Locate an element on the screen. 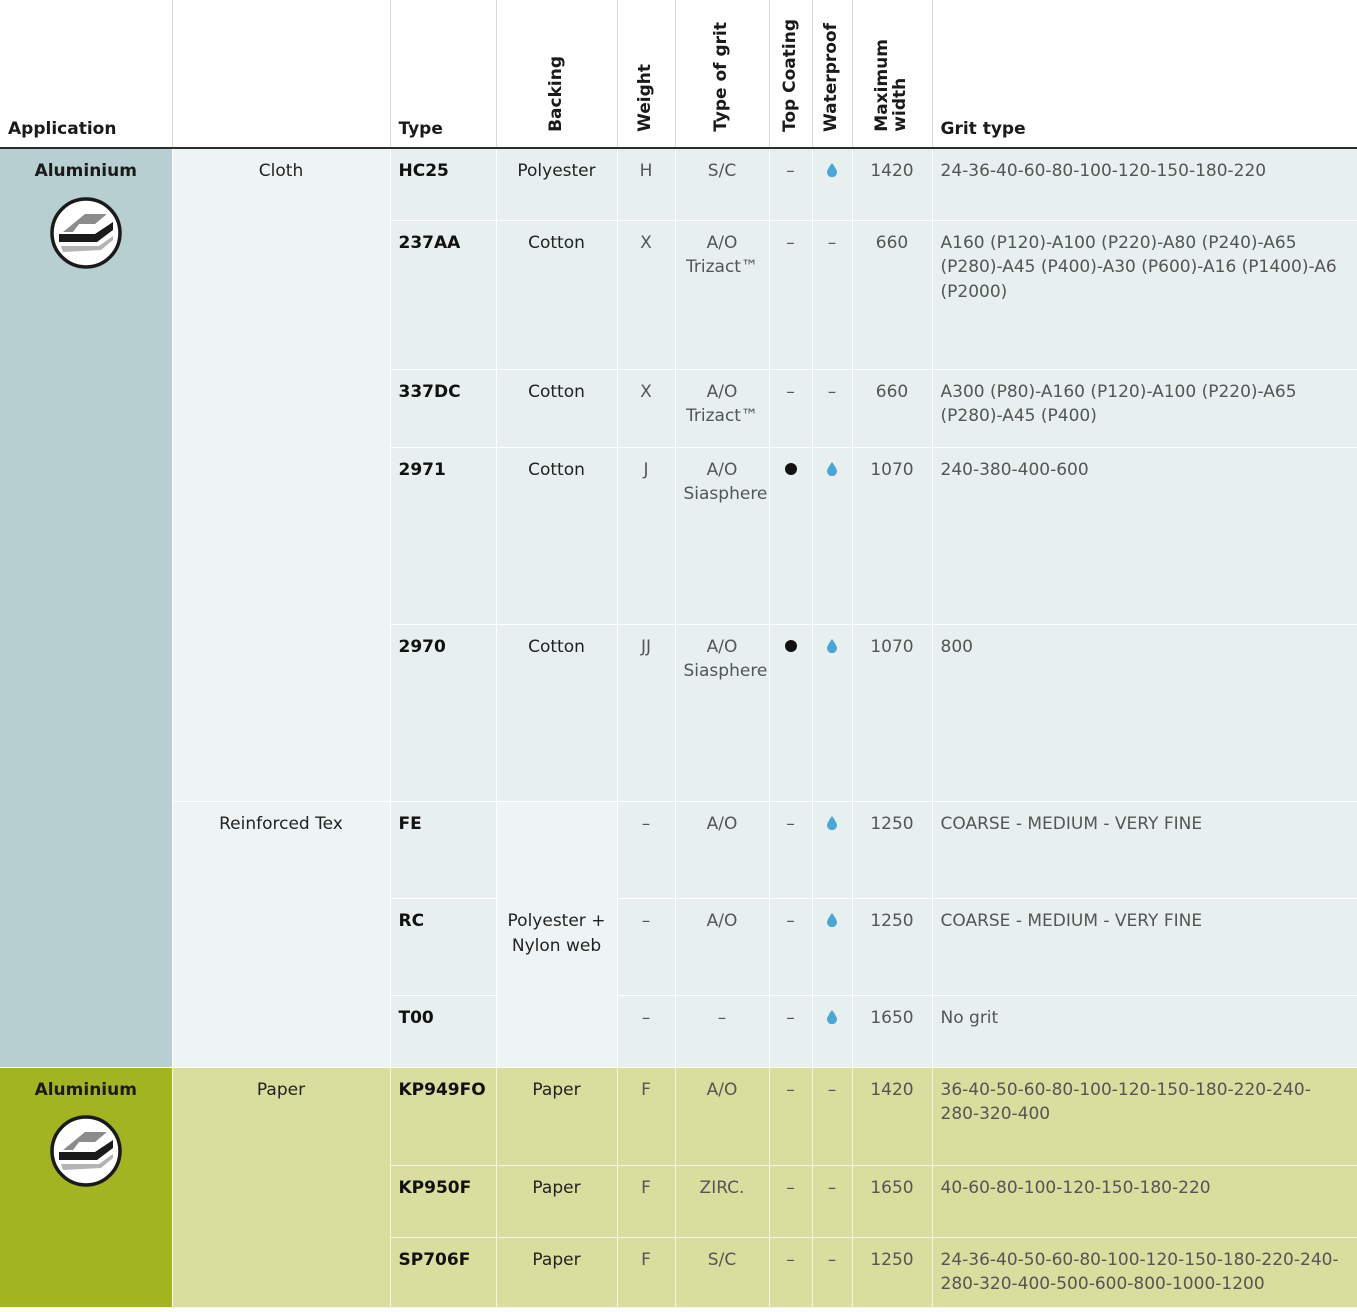 The image size is (1357, 1312). type-cell: 2970 is located at coordinates (442, 713).